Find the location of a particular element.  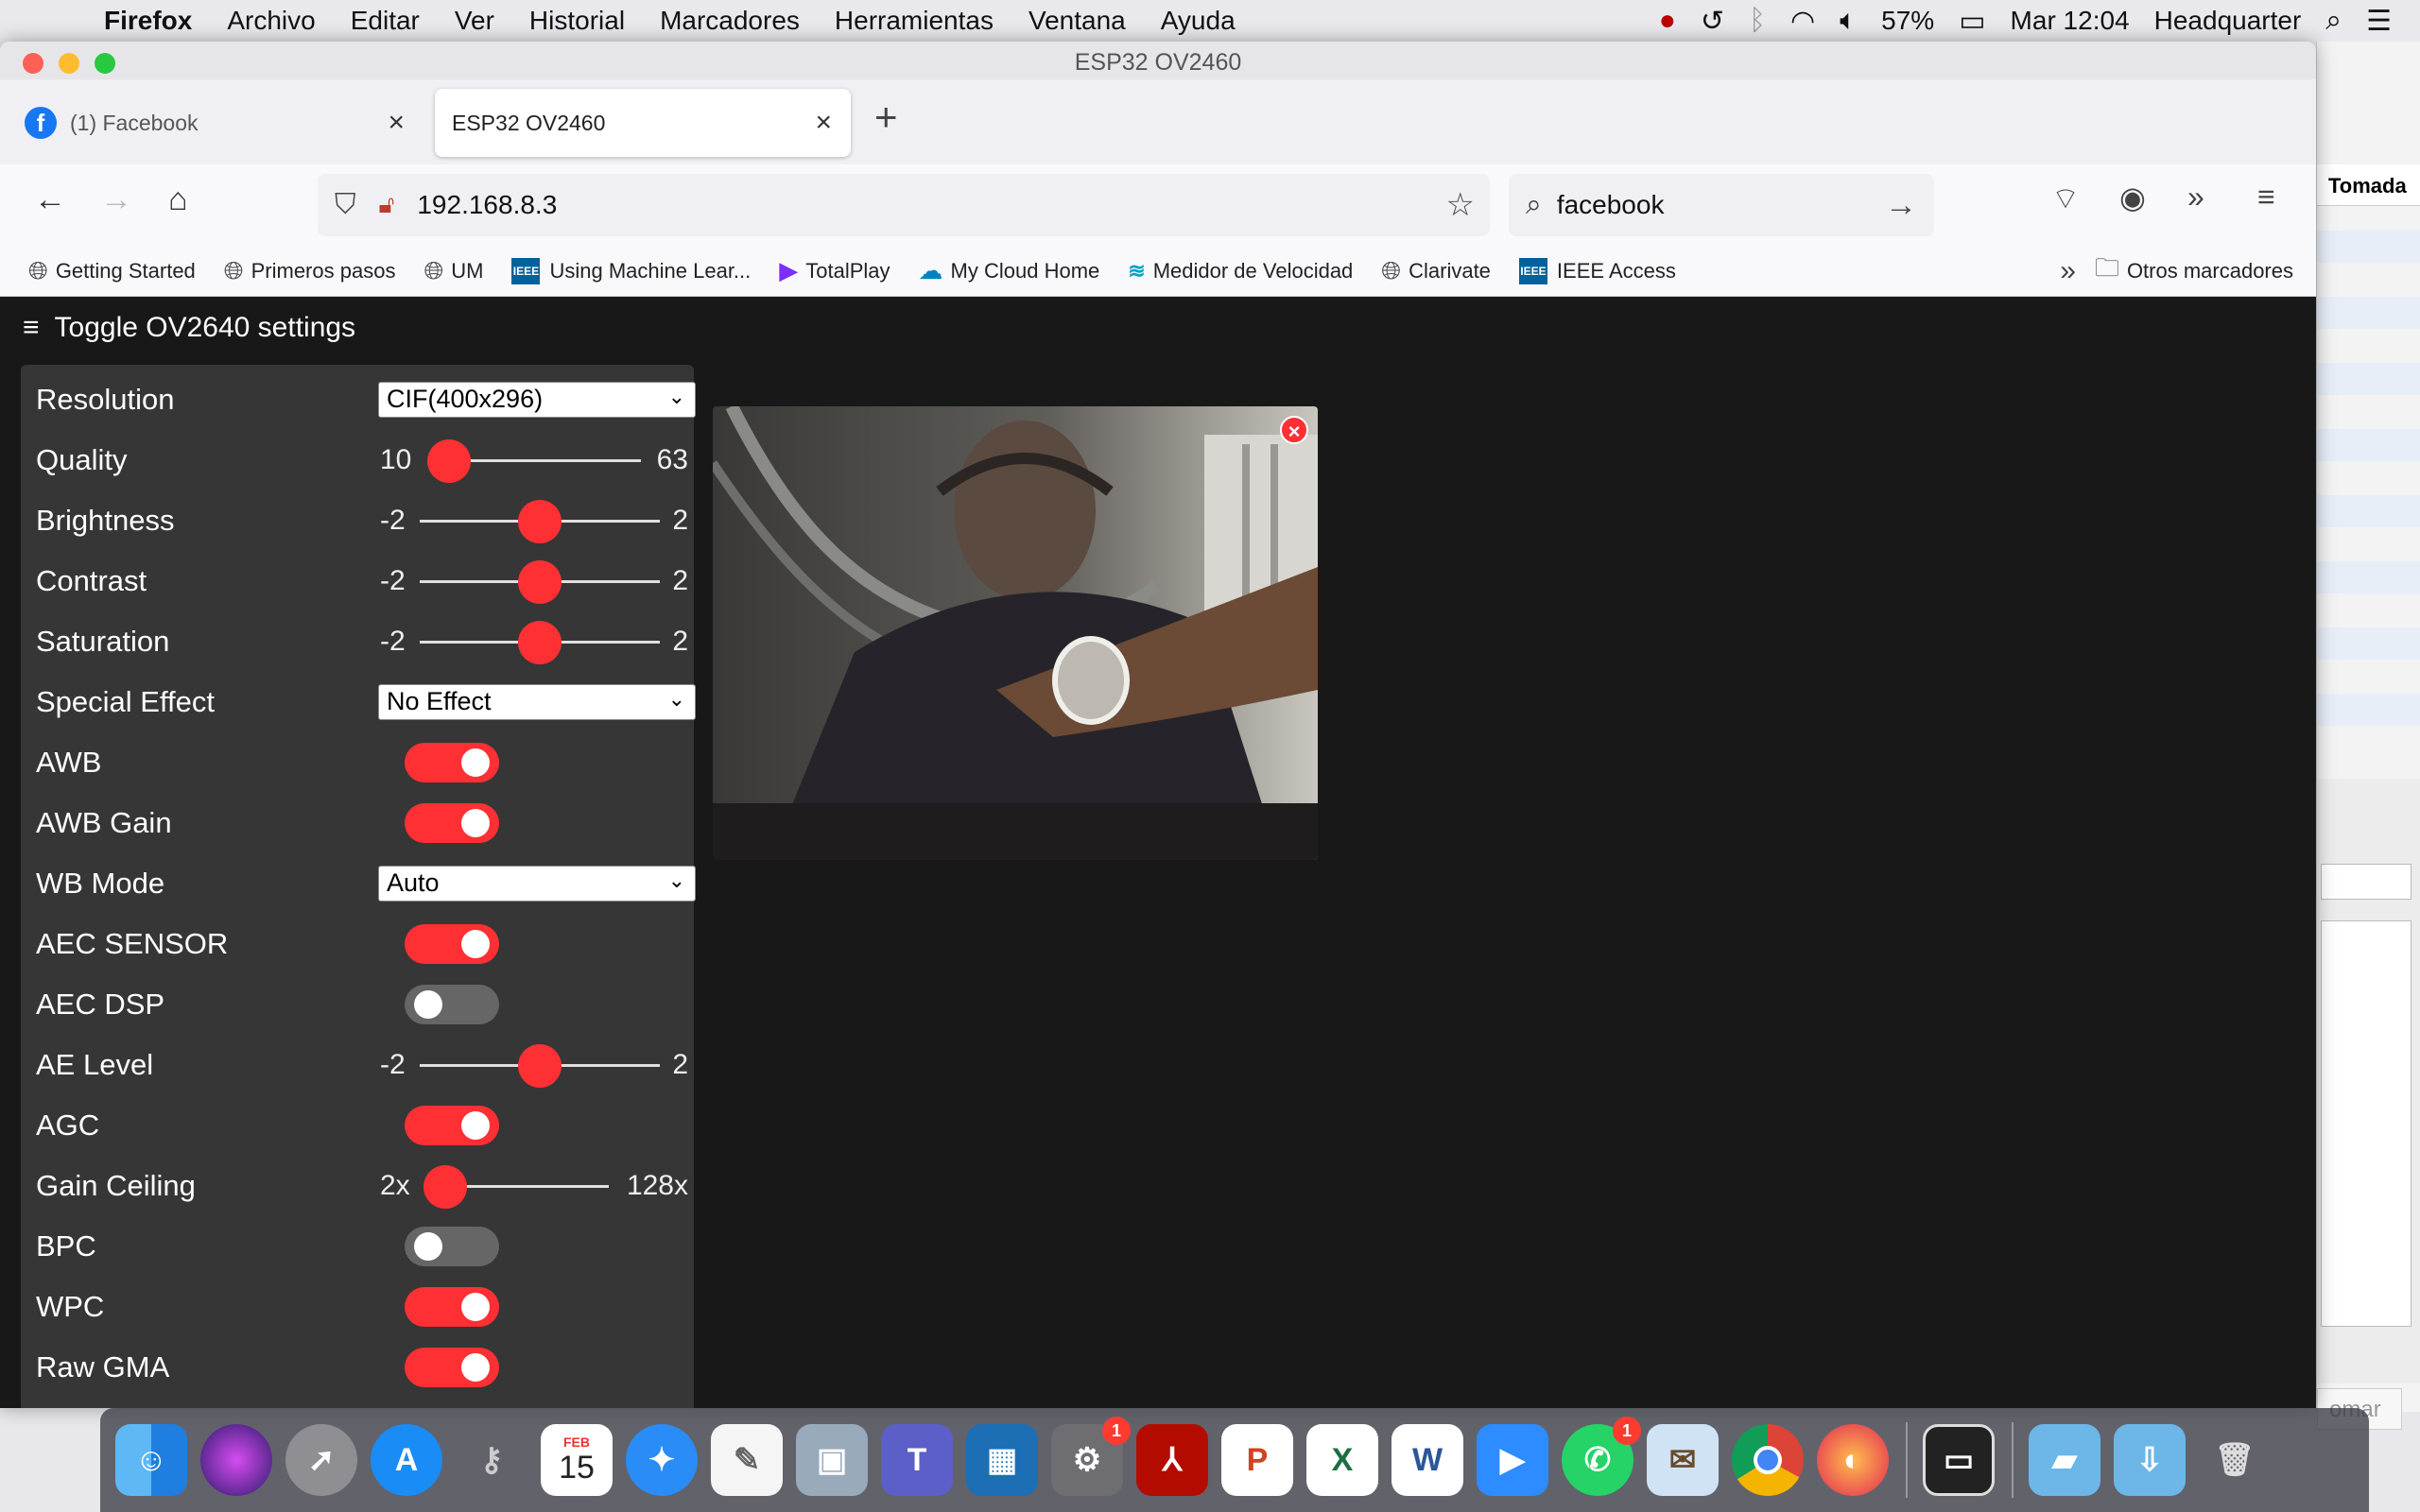

textedit-icon: ✎ is located at coordinates (747, 1460).